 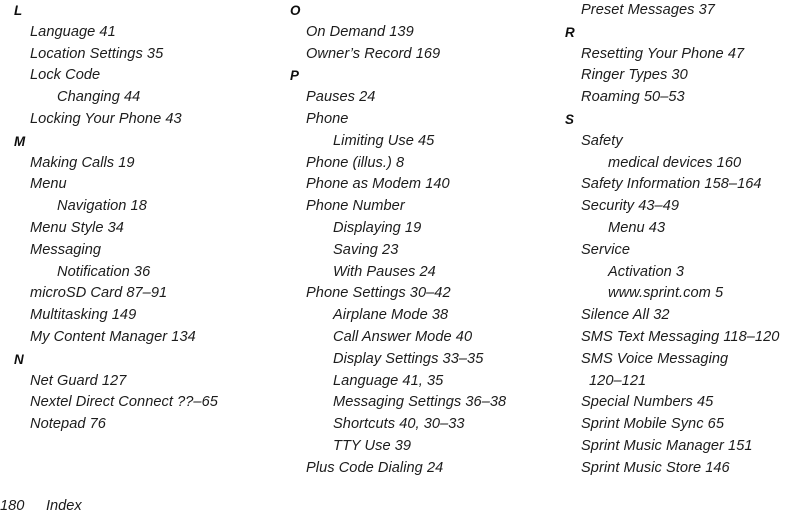 What do you see at coordinates (366, 249) in the screenshot?
I see `index-subentry: Saving 23` at bounding box center [366, 249].